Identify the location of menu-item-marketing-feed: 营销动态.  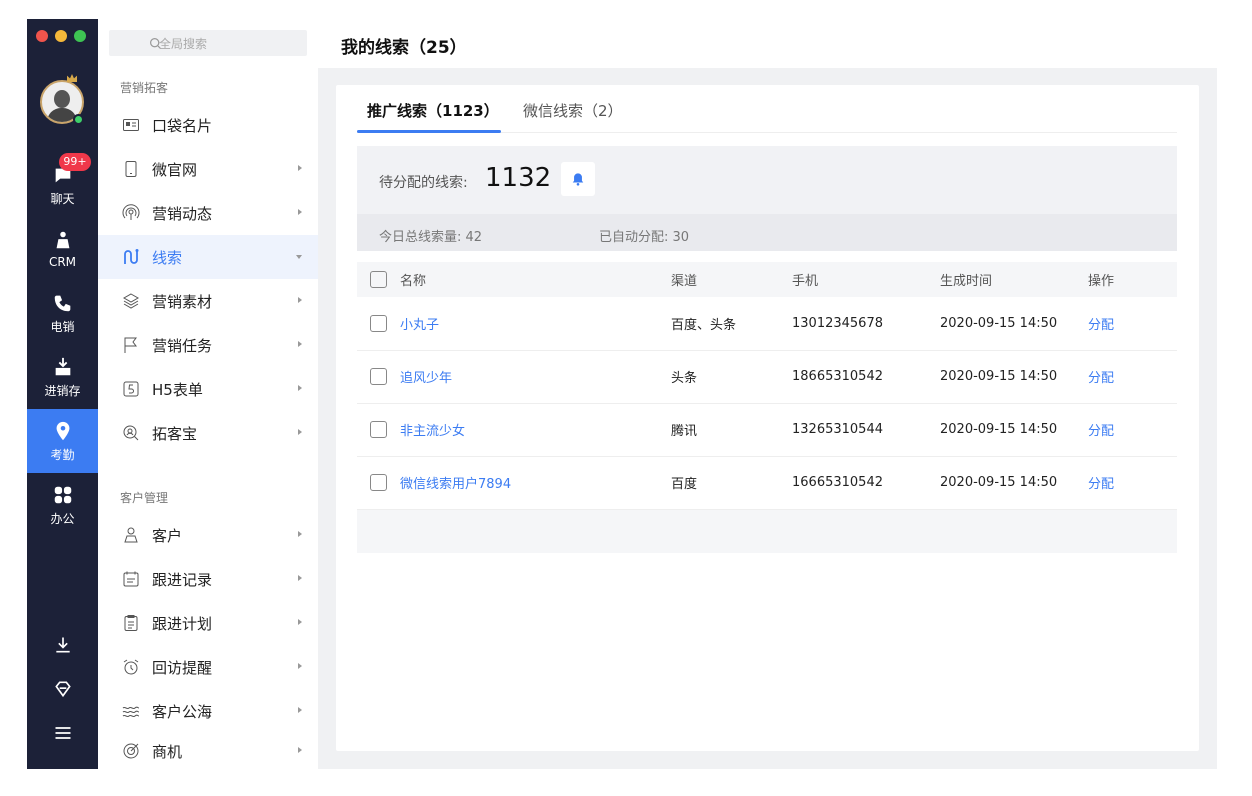
(208, 213).